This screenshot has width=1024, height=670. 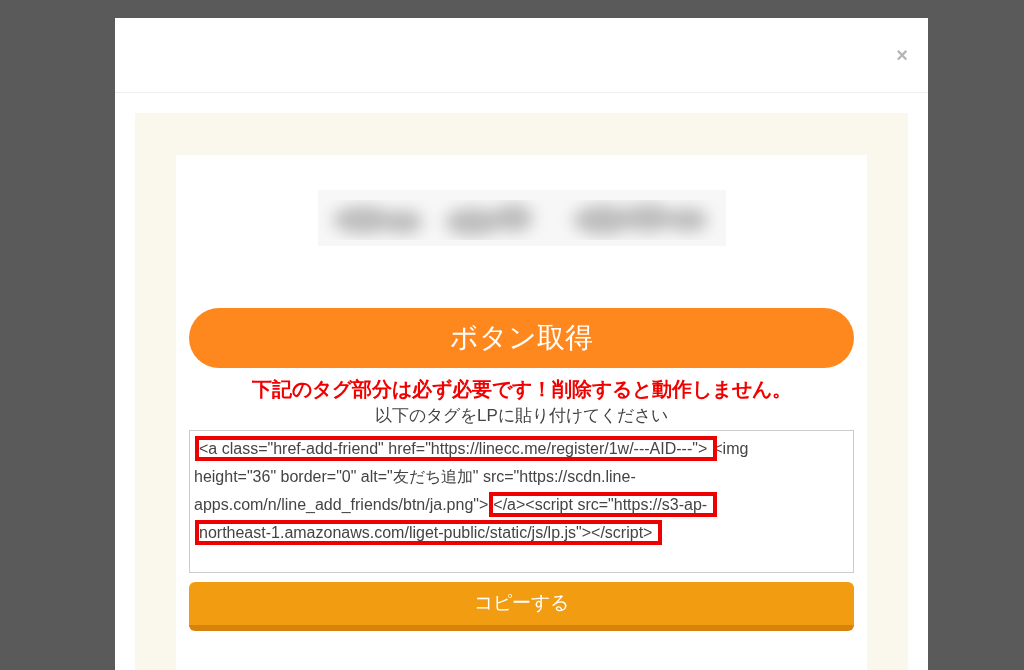 I want to click on close-button: ×, so click(x=902, y=55).